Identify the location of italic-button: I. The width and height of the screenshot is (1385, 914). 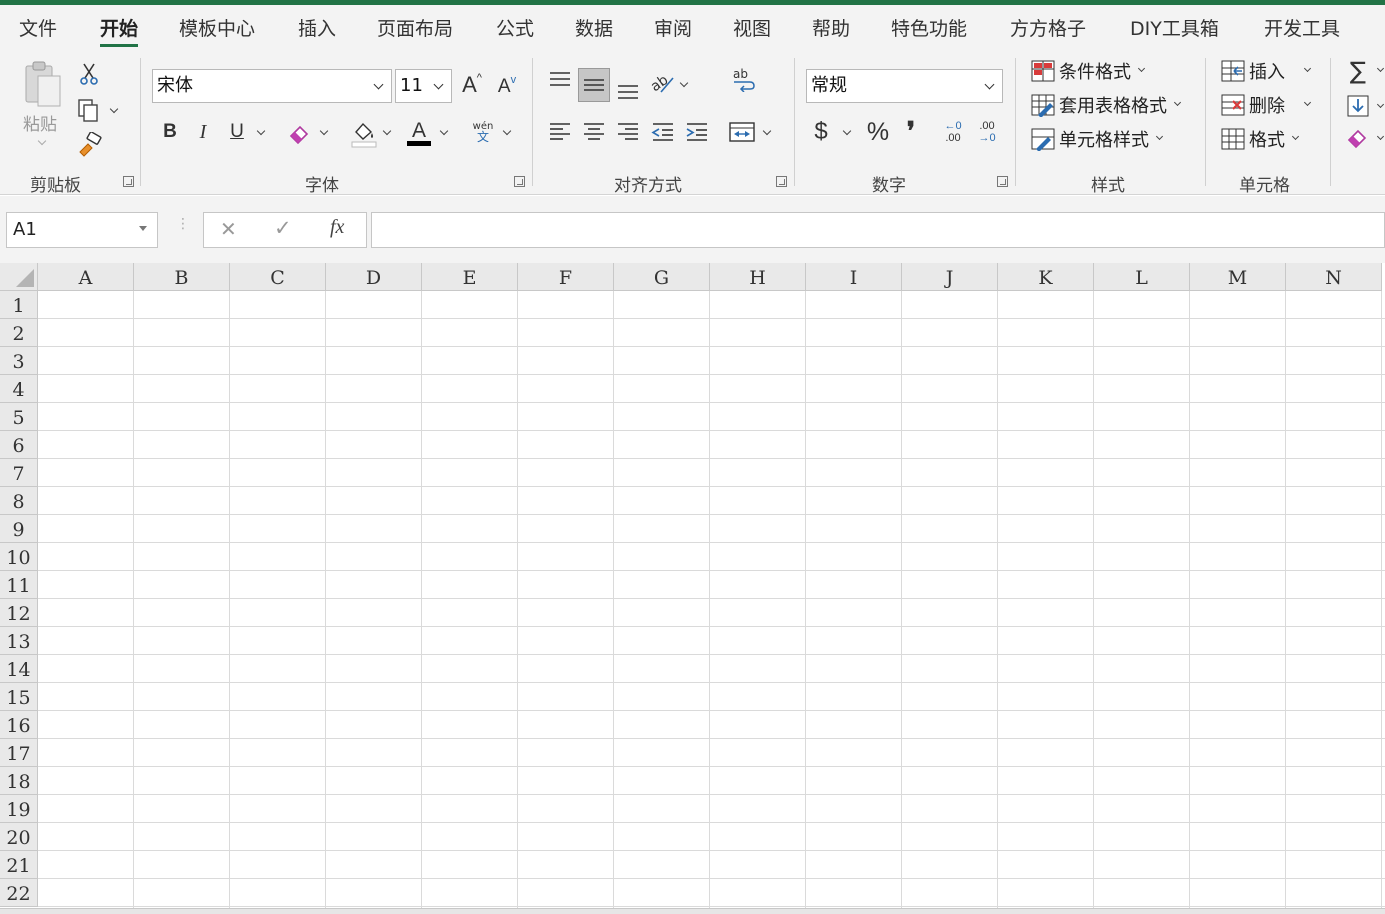
(203, 132).